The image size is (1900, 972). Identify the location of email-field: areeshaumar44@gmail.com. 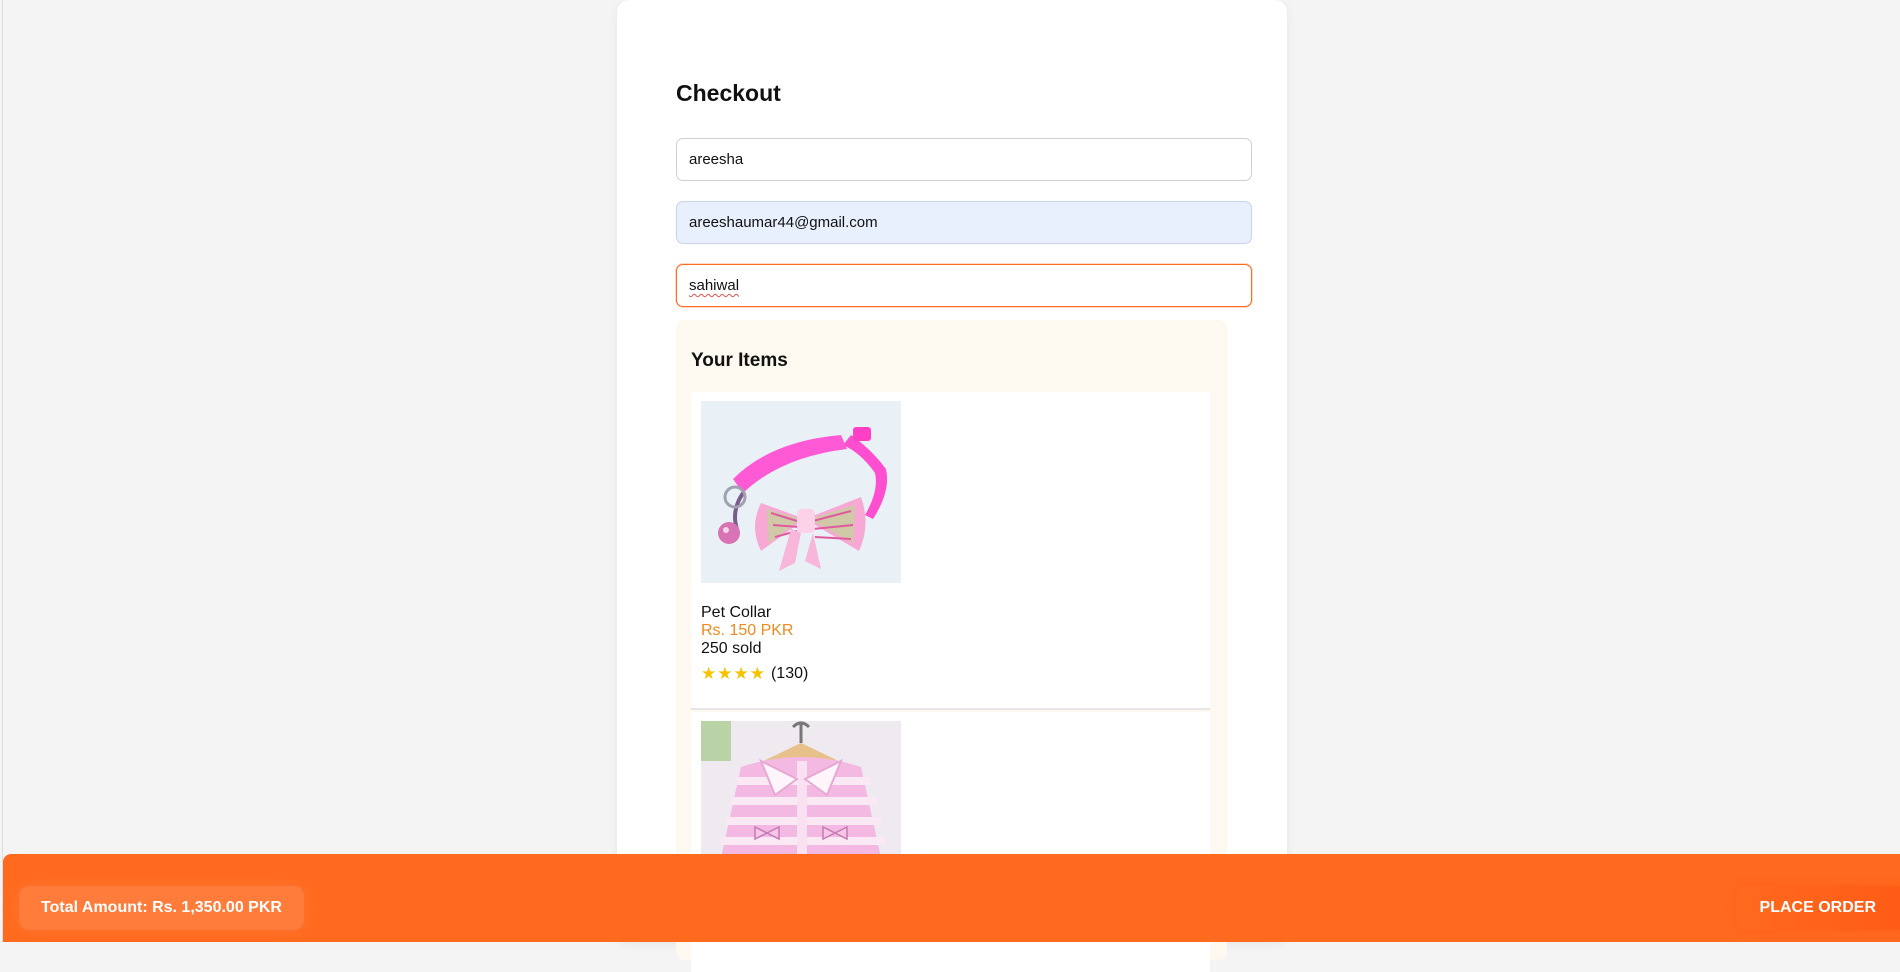
(964, 222).